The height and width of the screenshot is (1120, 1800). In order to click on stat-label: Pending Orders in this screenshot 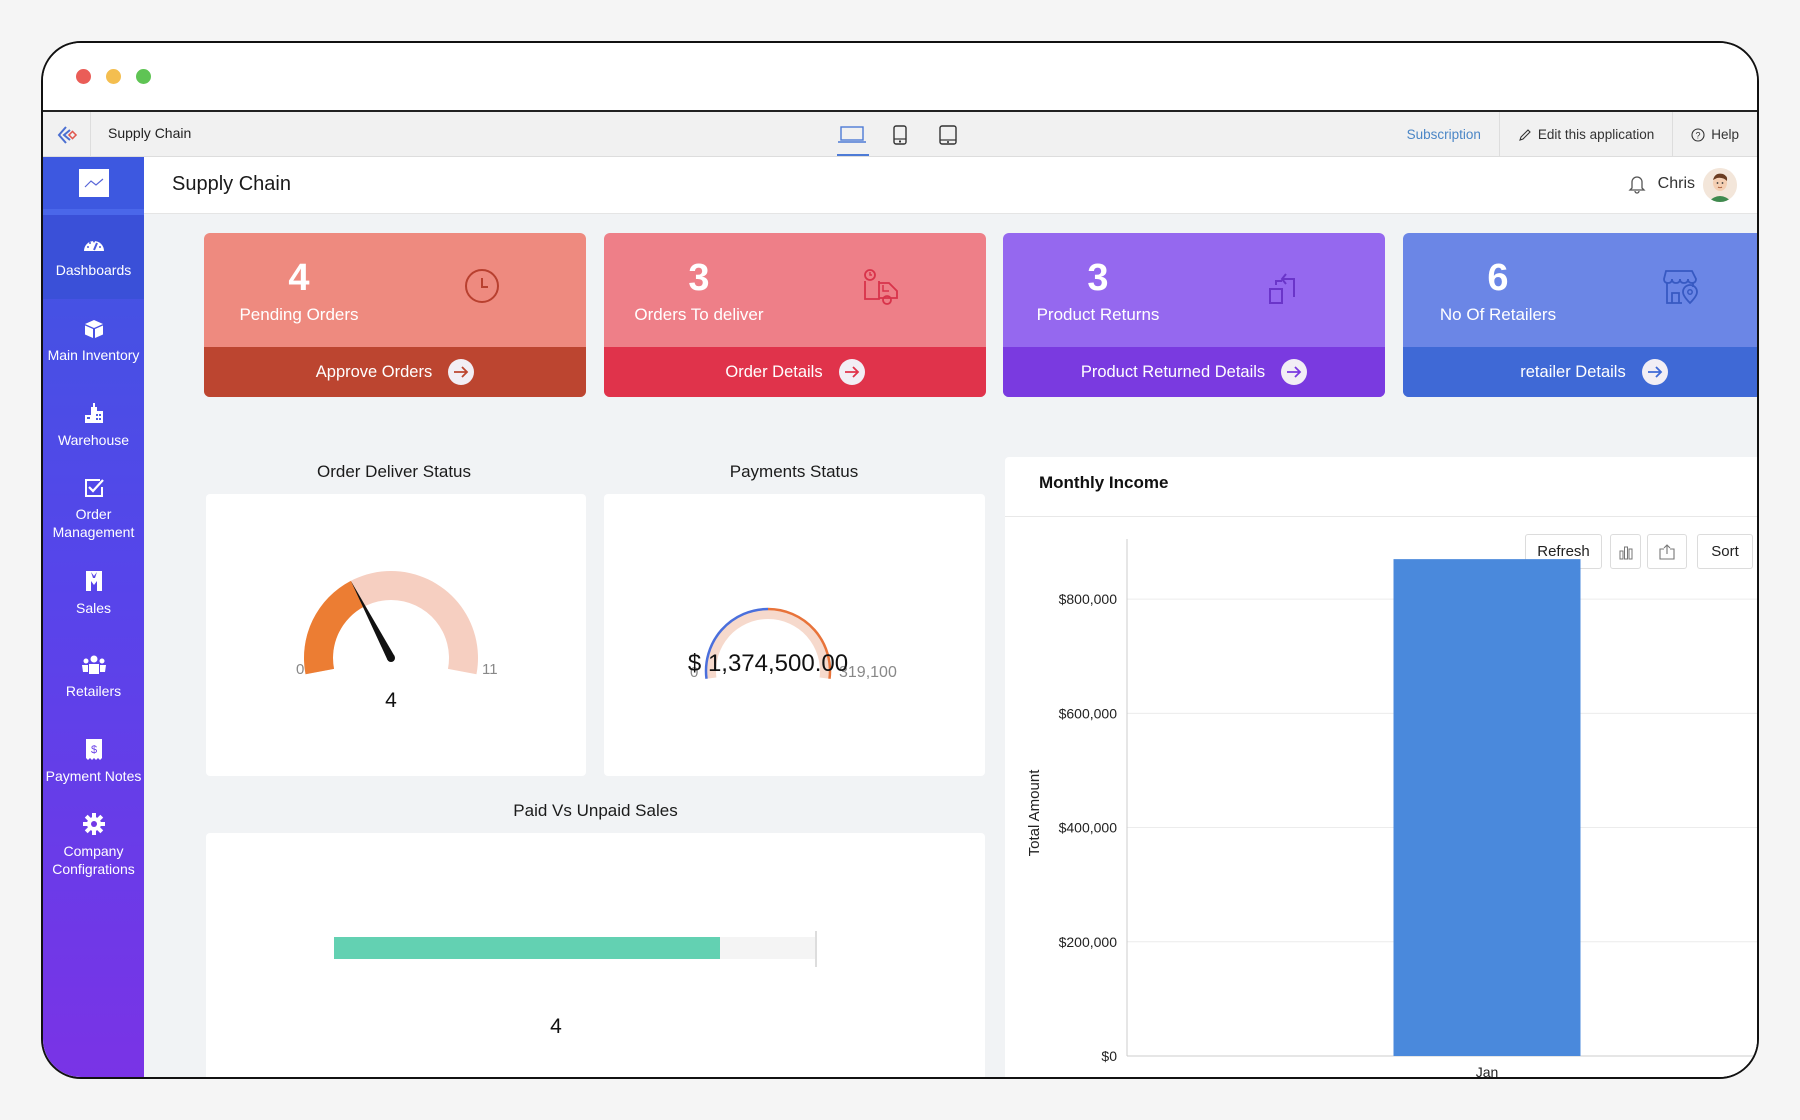, I will do `click(299, 314)`.